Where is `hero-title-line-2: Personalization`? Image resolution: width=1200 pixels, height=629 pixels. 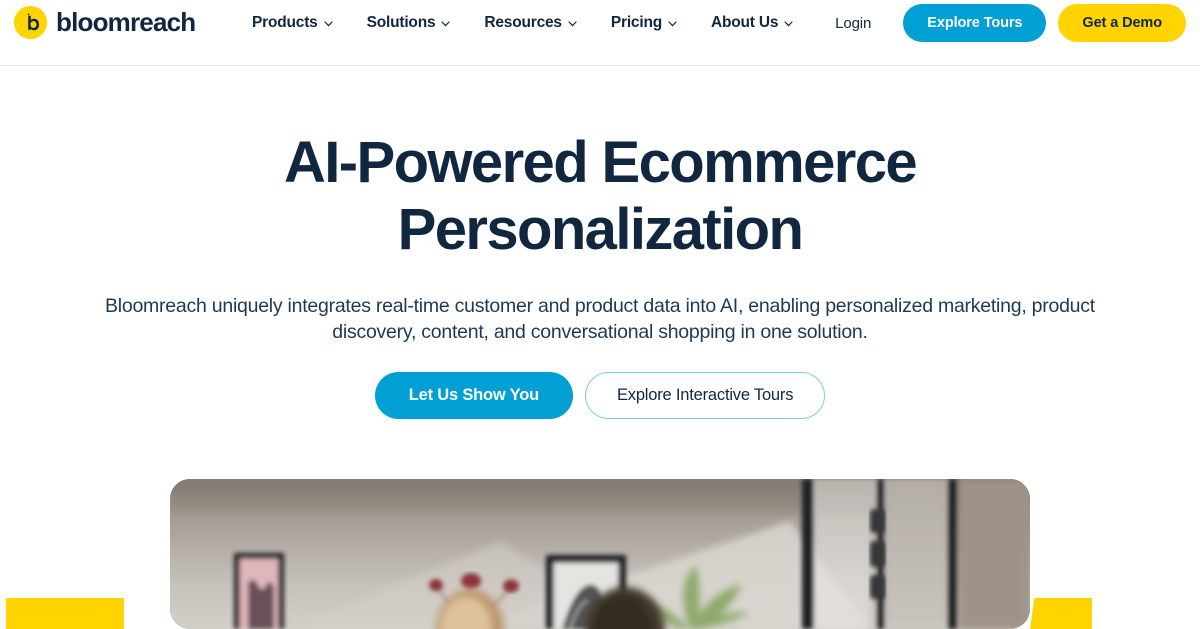 hero-title-line-2: Personalization is located at coordinates (600, 230).